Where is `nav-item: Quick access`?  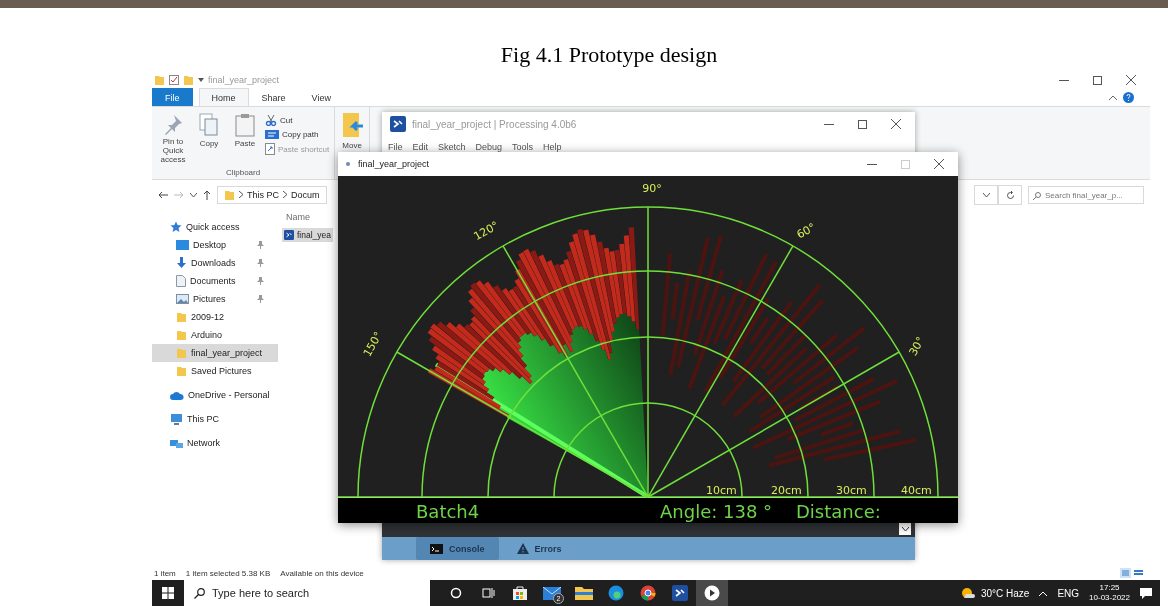 nav-item: Quick access is located at coordinates (215, 227).